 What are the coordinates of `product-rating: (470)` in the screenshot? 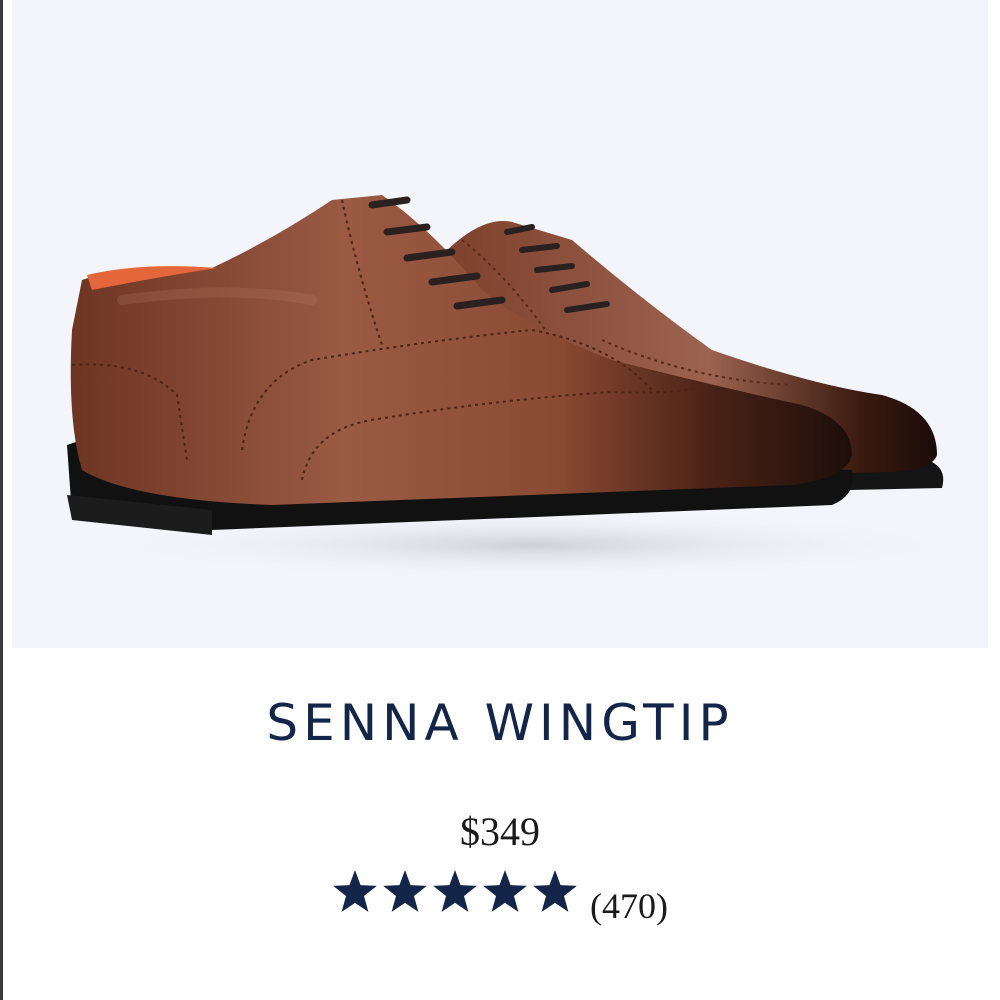 It's located at (500, 898).